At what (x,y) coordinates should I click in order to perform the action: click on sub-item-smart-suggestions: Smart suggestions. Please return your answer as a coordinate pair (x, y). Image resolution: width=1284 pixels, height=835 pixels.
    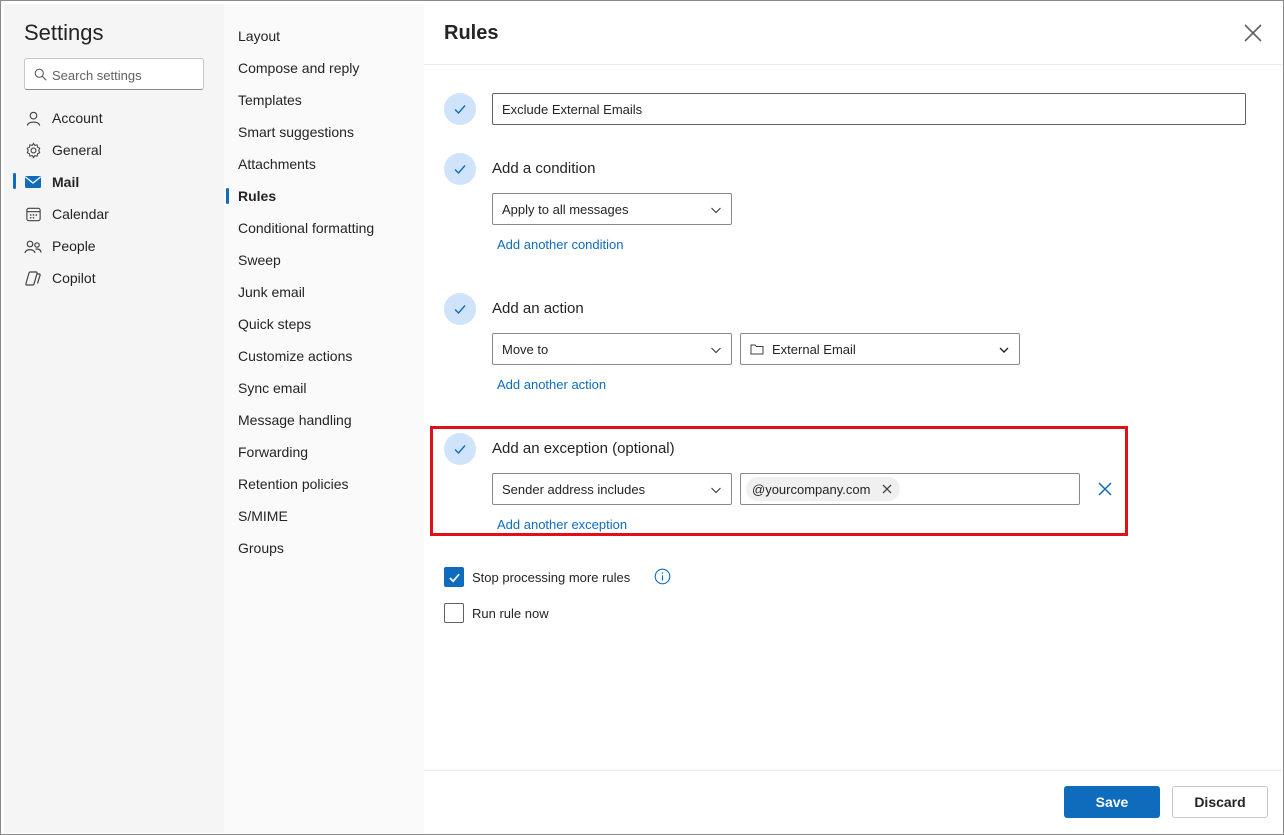
    Looking at the image, I should click on (324, 132).